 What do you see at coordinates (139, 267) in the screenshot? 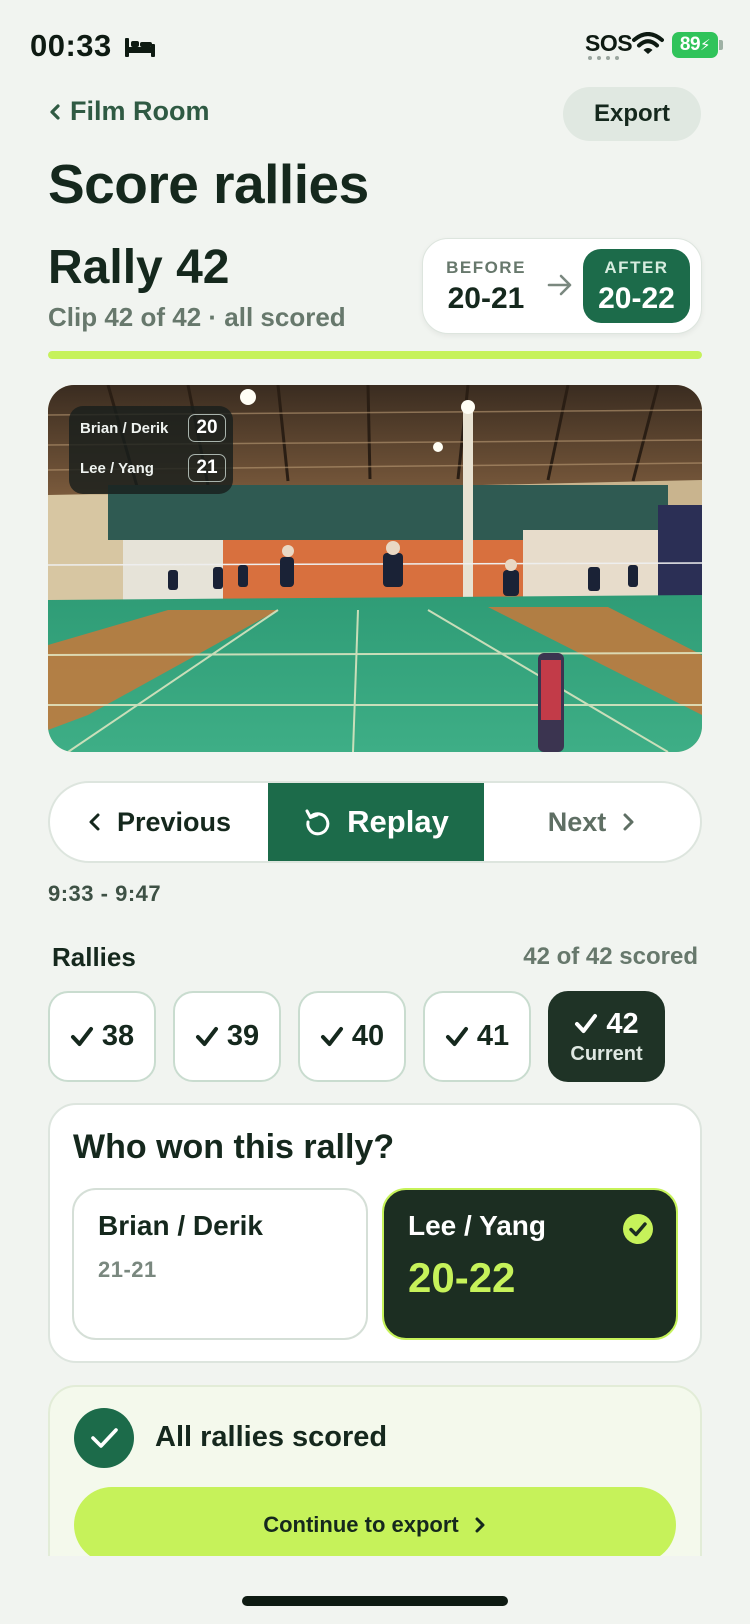
I see `rally-title: Rally 42` at bounding box center [139, 267].